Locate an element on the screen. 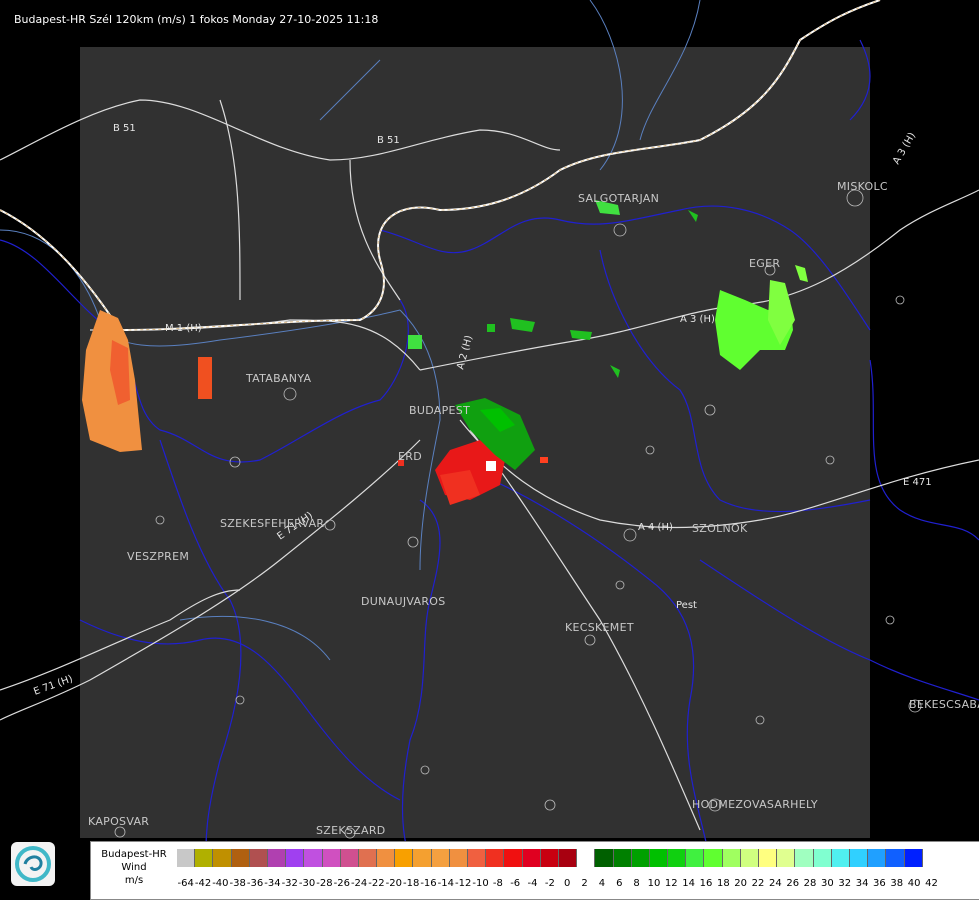 The height and width of the screenshot is (900, 979). legend-tick: -40 is located at coordinates (220, 883).